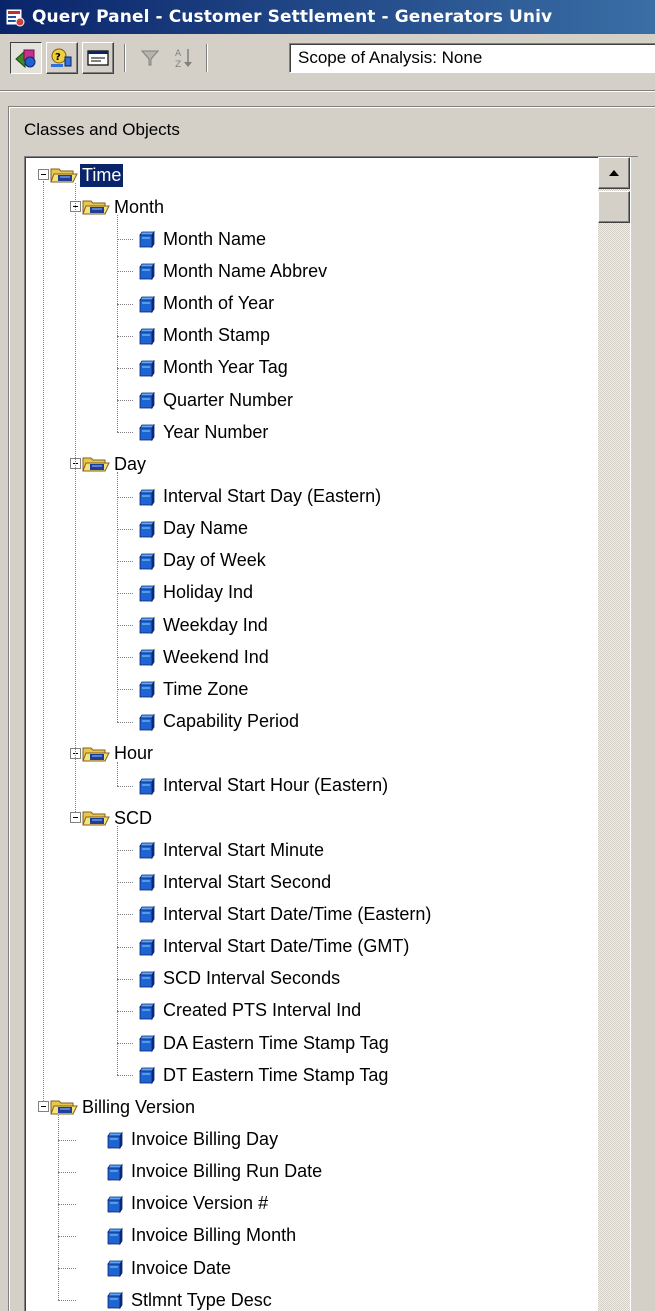 Image resolution: width=655 pixels, height=1311 pixels. Describe the element at coordinates (187, 1204) in the screenshot. I see `tree-object-node: Invoice Version #` at that location.